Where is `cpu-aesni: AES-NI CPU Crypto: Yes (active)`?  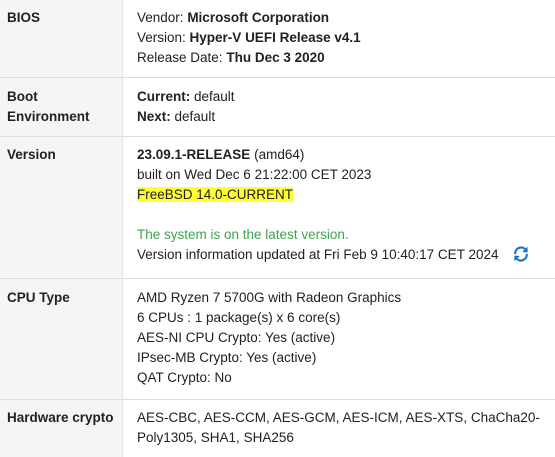
cpu-aesni: AES-NI CPU Crypto: Yes (active) is located at coordinates (342, 338).